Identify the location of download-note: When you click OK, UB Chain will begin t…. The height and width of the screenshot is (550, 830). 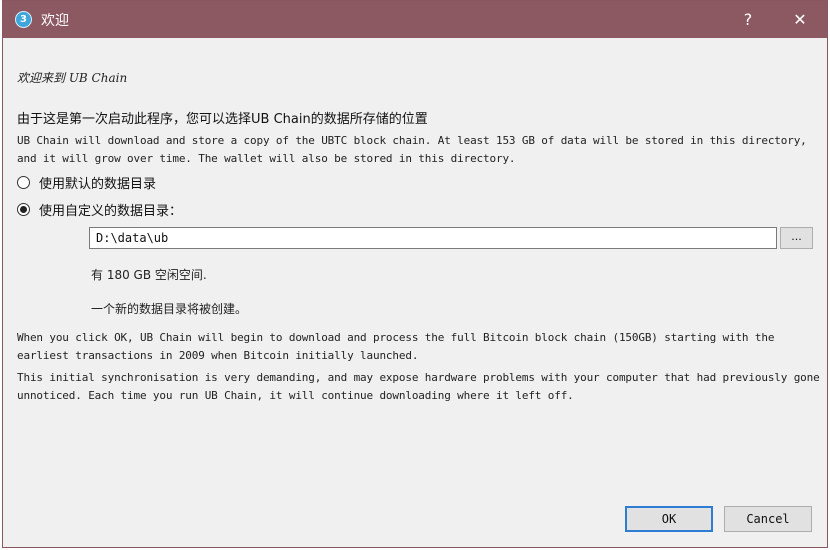
(396, 346).